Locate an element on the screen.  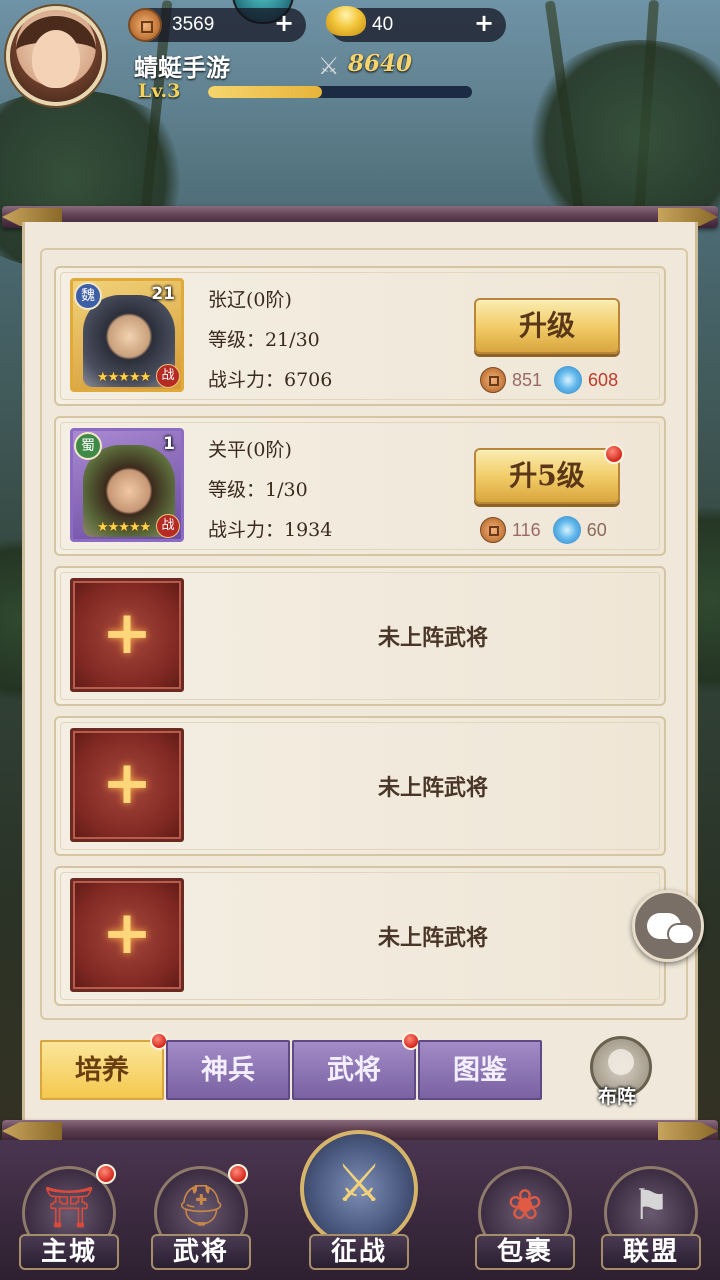
player-power: 8640 is located at coordinates (380, 63).